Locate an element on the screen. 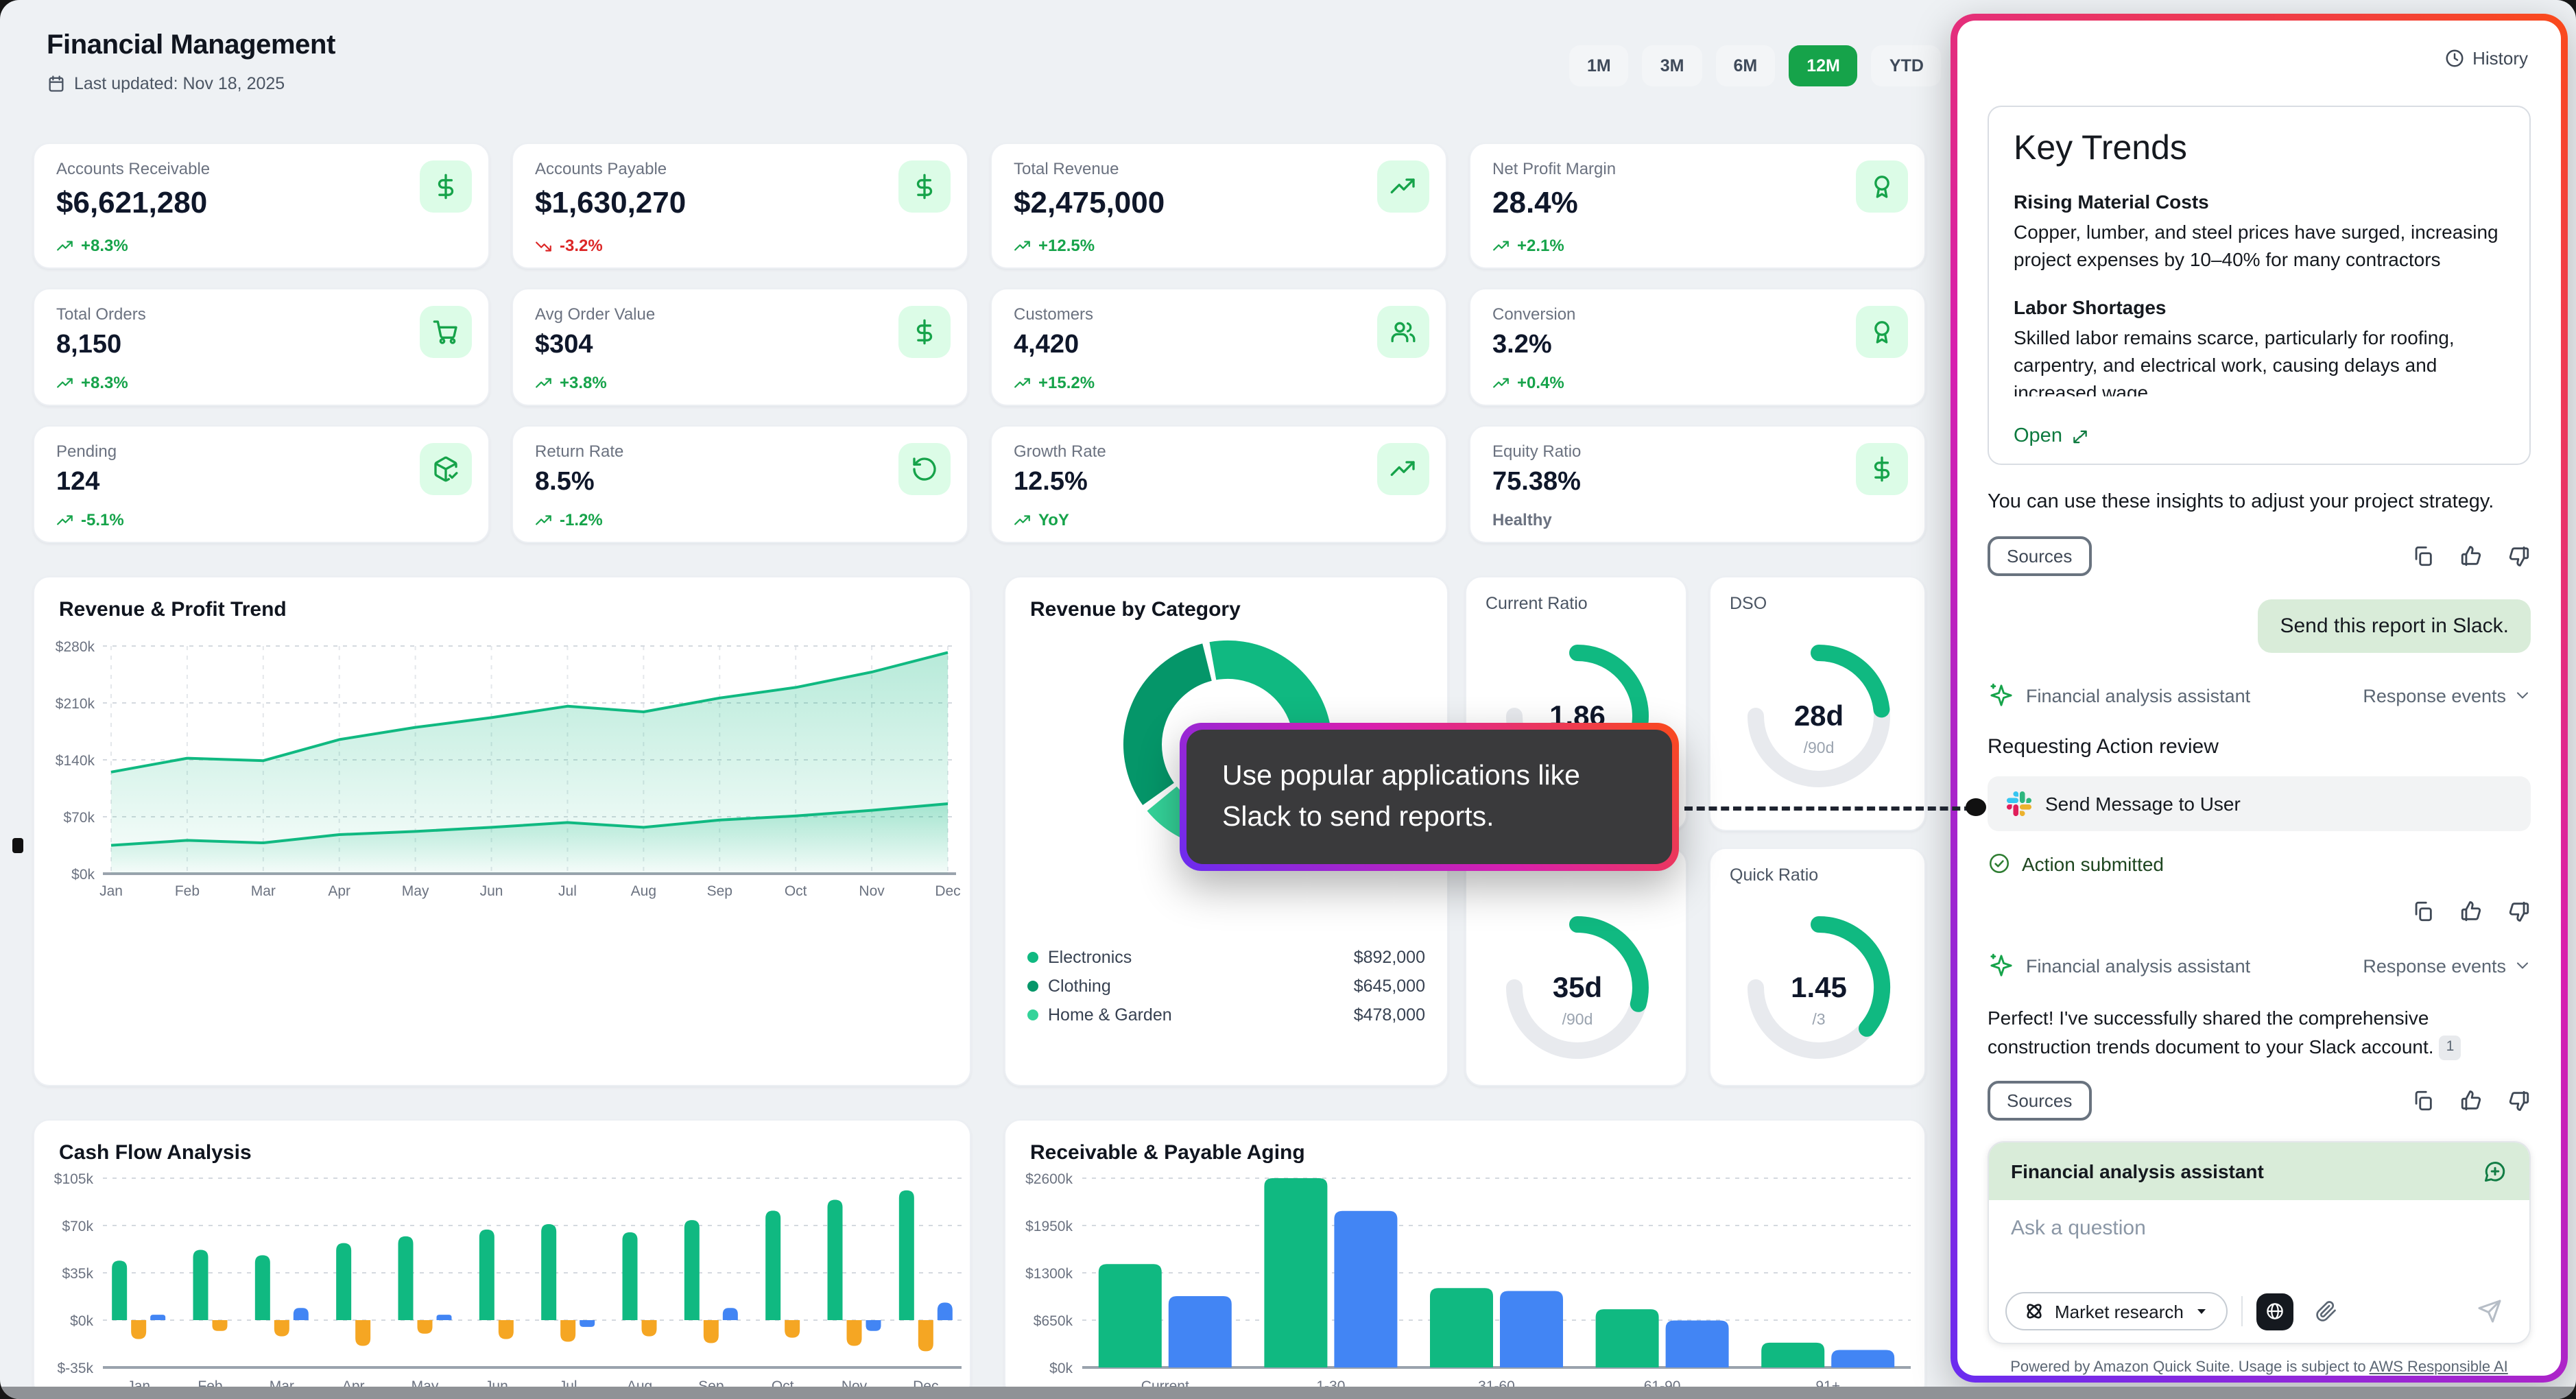 The width and height of the screenshot is (2576, 1399). kpi-card-net-profit-margin: Net Profit Margin 28.4% +2.1% is located at coordinates (1697, 206).